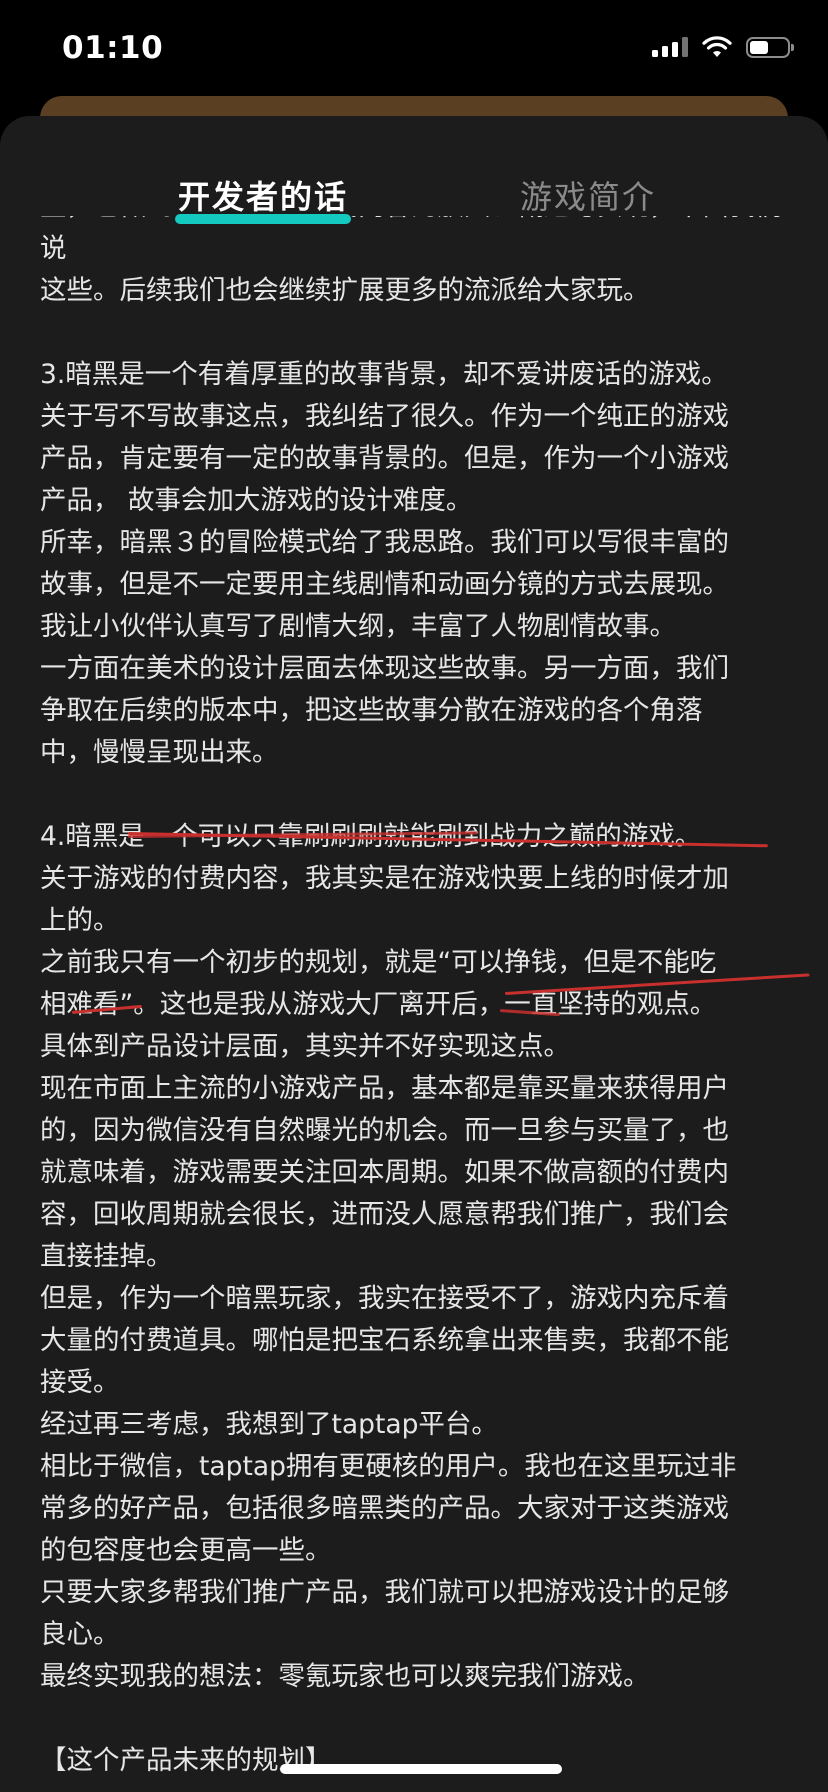 The height and width of the screenshot is (1792, 828). What do you see at coordinates (384, 1592) in the screenshot?
I see `text-line: 只要大家多帮我们推广产品，我们就可以把游戏设计的足够` at bounding box center [384, 1592].